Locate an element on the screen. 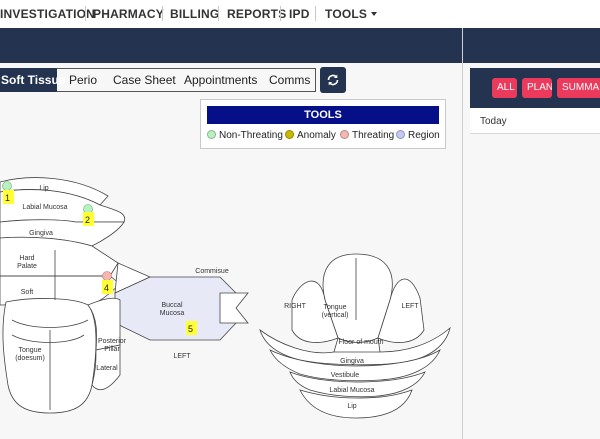 This screenshot has height=439, width=600. label-commisue: Commisue is located at coordinates (212, 271).